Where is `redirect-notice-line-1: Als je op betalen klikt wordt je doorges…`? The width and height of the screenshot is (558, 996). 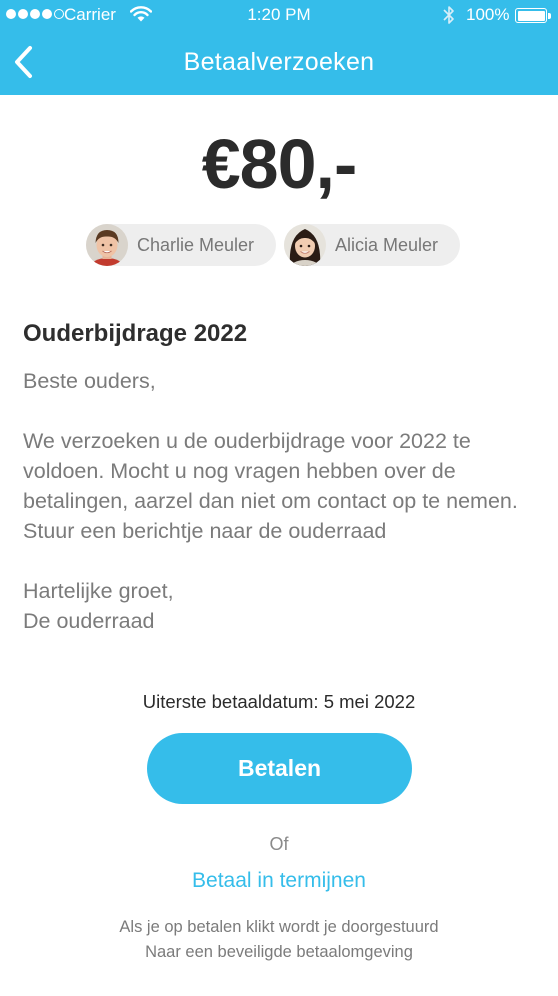 redirect-notice-line-1: Als je op betalen klikt wordt je doorges… is located at coordinates (279, 927).